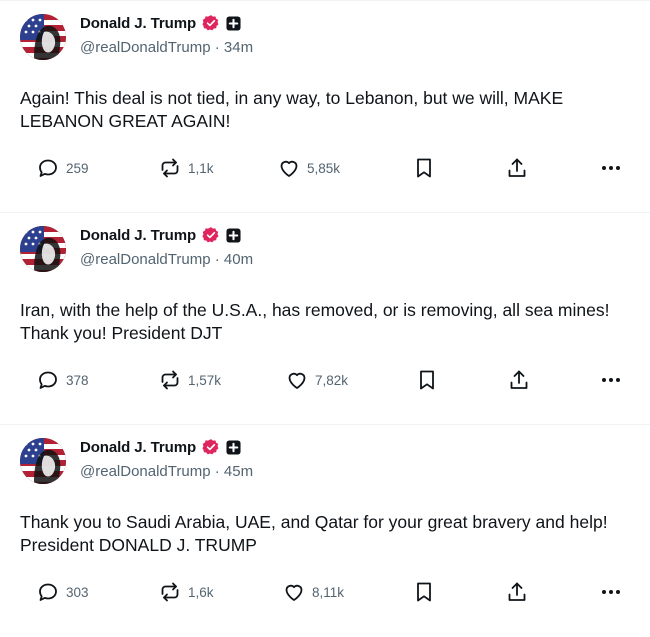  Describe the element at coordinates (77, 380) in the screenshot. I see `reply-count: 378` at that location.